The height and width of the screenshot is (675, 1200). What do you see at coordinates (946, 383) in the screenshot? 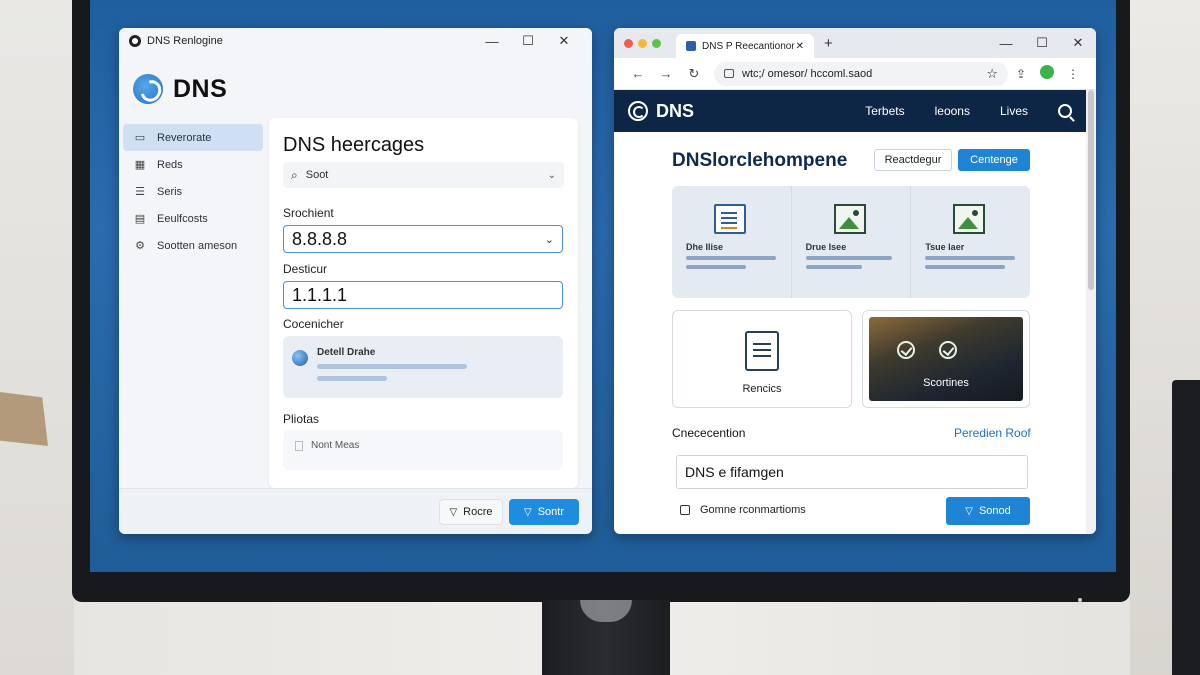
I see `card-label: Scortines` at bounding box center [946, 383].